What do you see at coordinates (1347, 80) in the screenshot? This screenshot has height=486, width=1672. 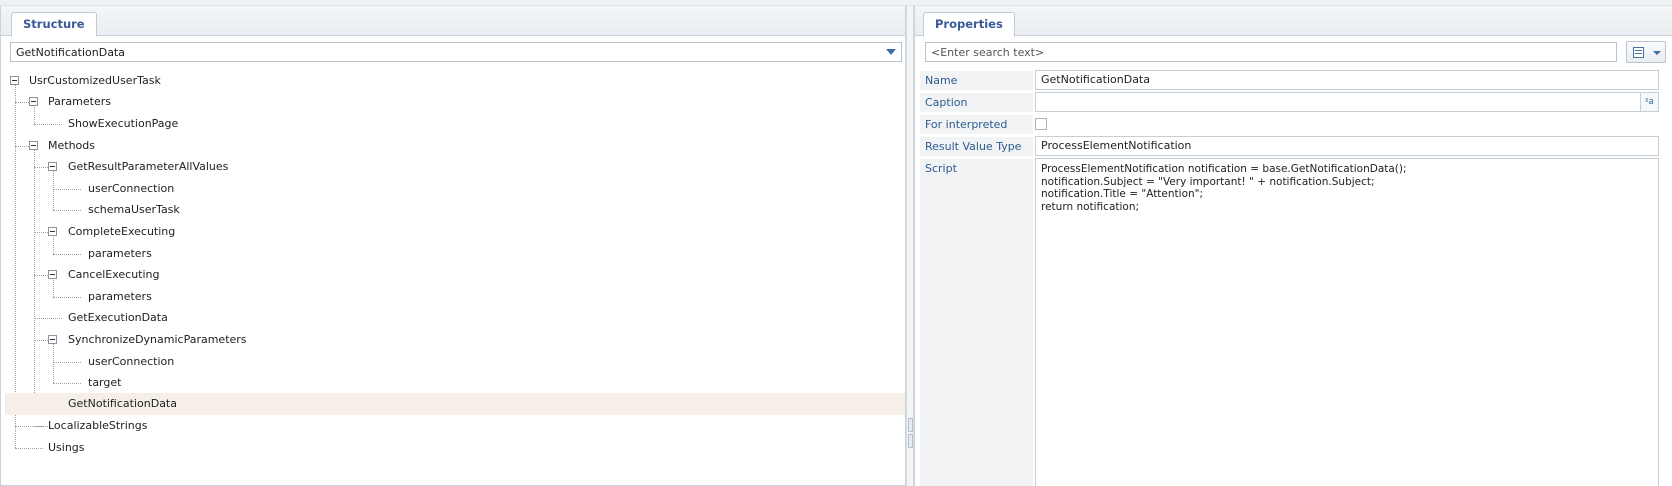 I see `name-field: GetNotificationData` at bounding box center [1347, 80].